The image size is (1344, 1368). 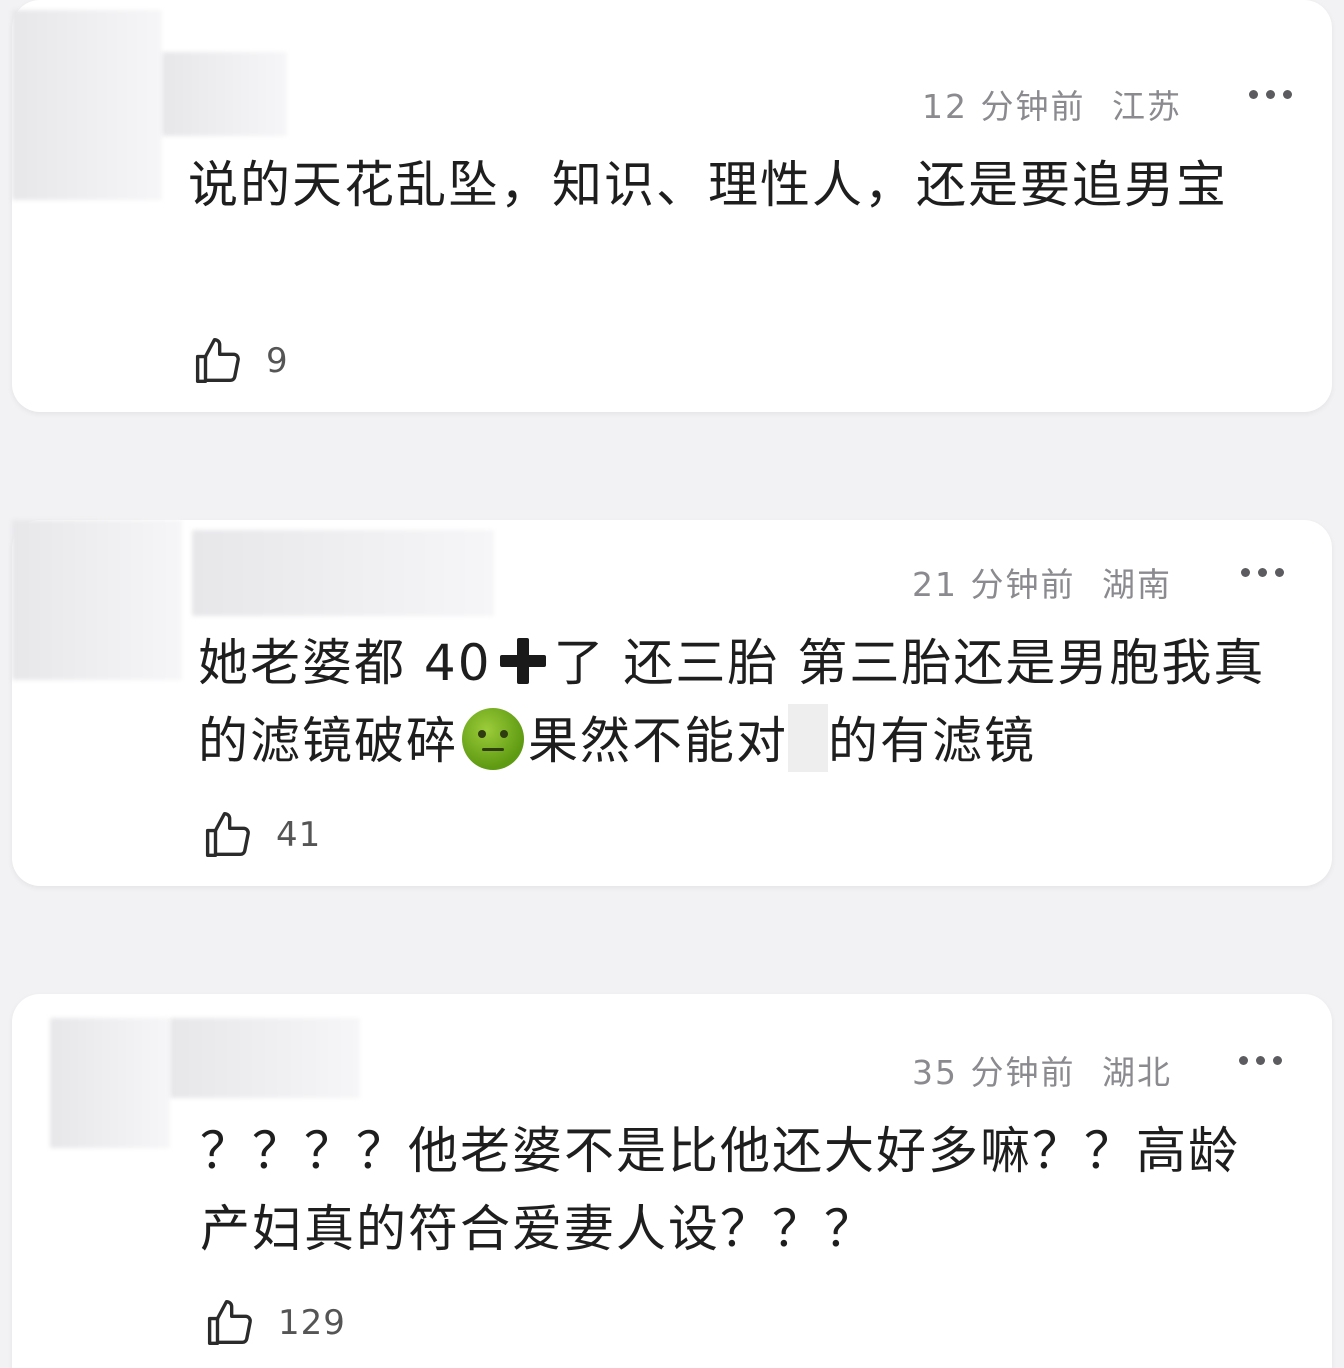 I want to click on comment-meta: 35 分钟前 湖北, so click(x=1042, y=1070).